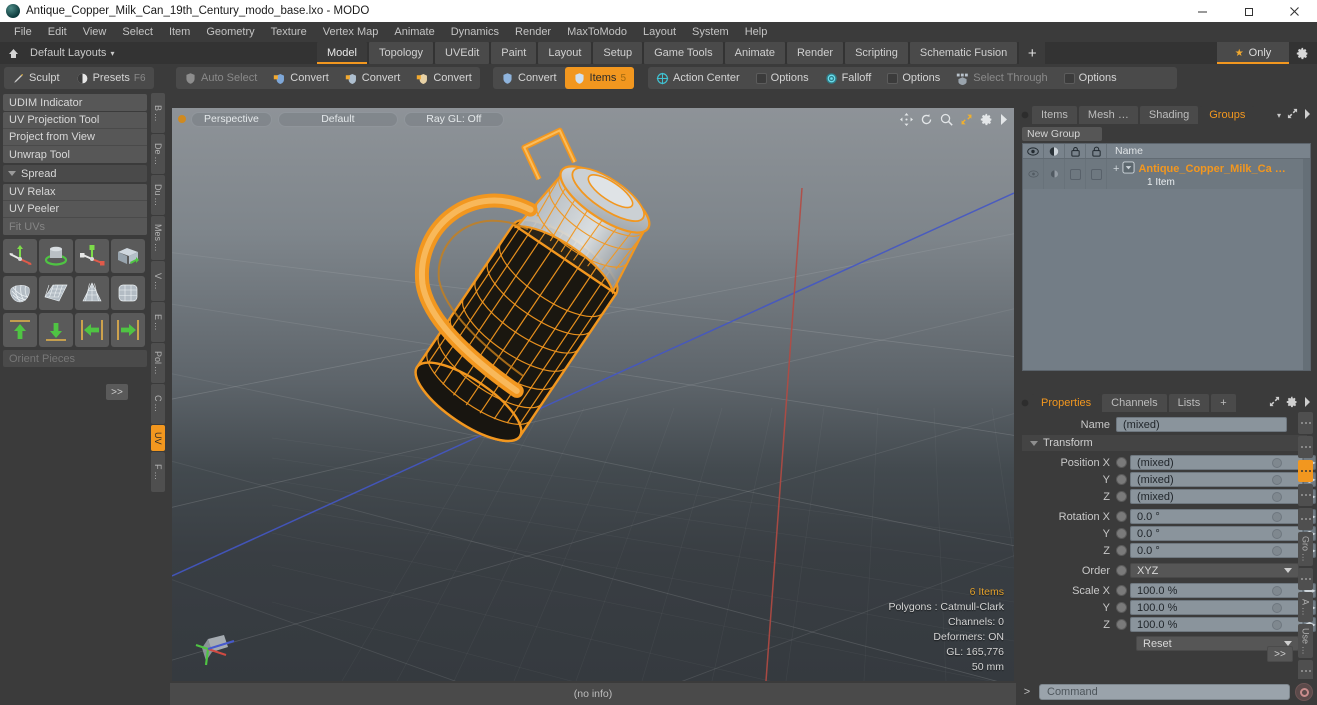  I want to click on menu-view: View, so click(95, 32).